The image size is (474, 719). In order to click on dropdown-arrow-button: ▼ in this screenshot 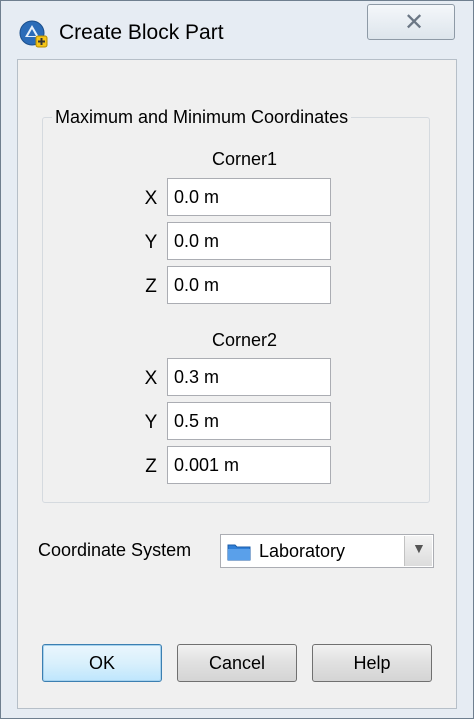, I will do `click(418, 551)`.